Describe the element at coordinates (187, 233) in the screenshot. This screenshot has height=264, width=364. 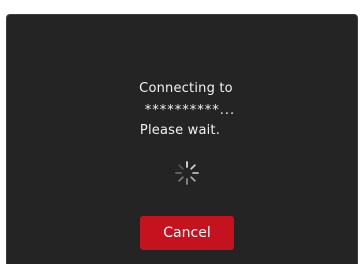
I see `cancel-button: Cancel` at that location.